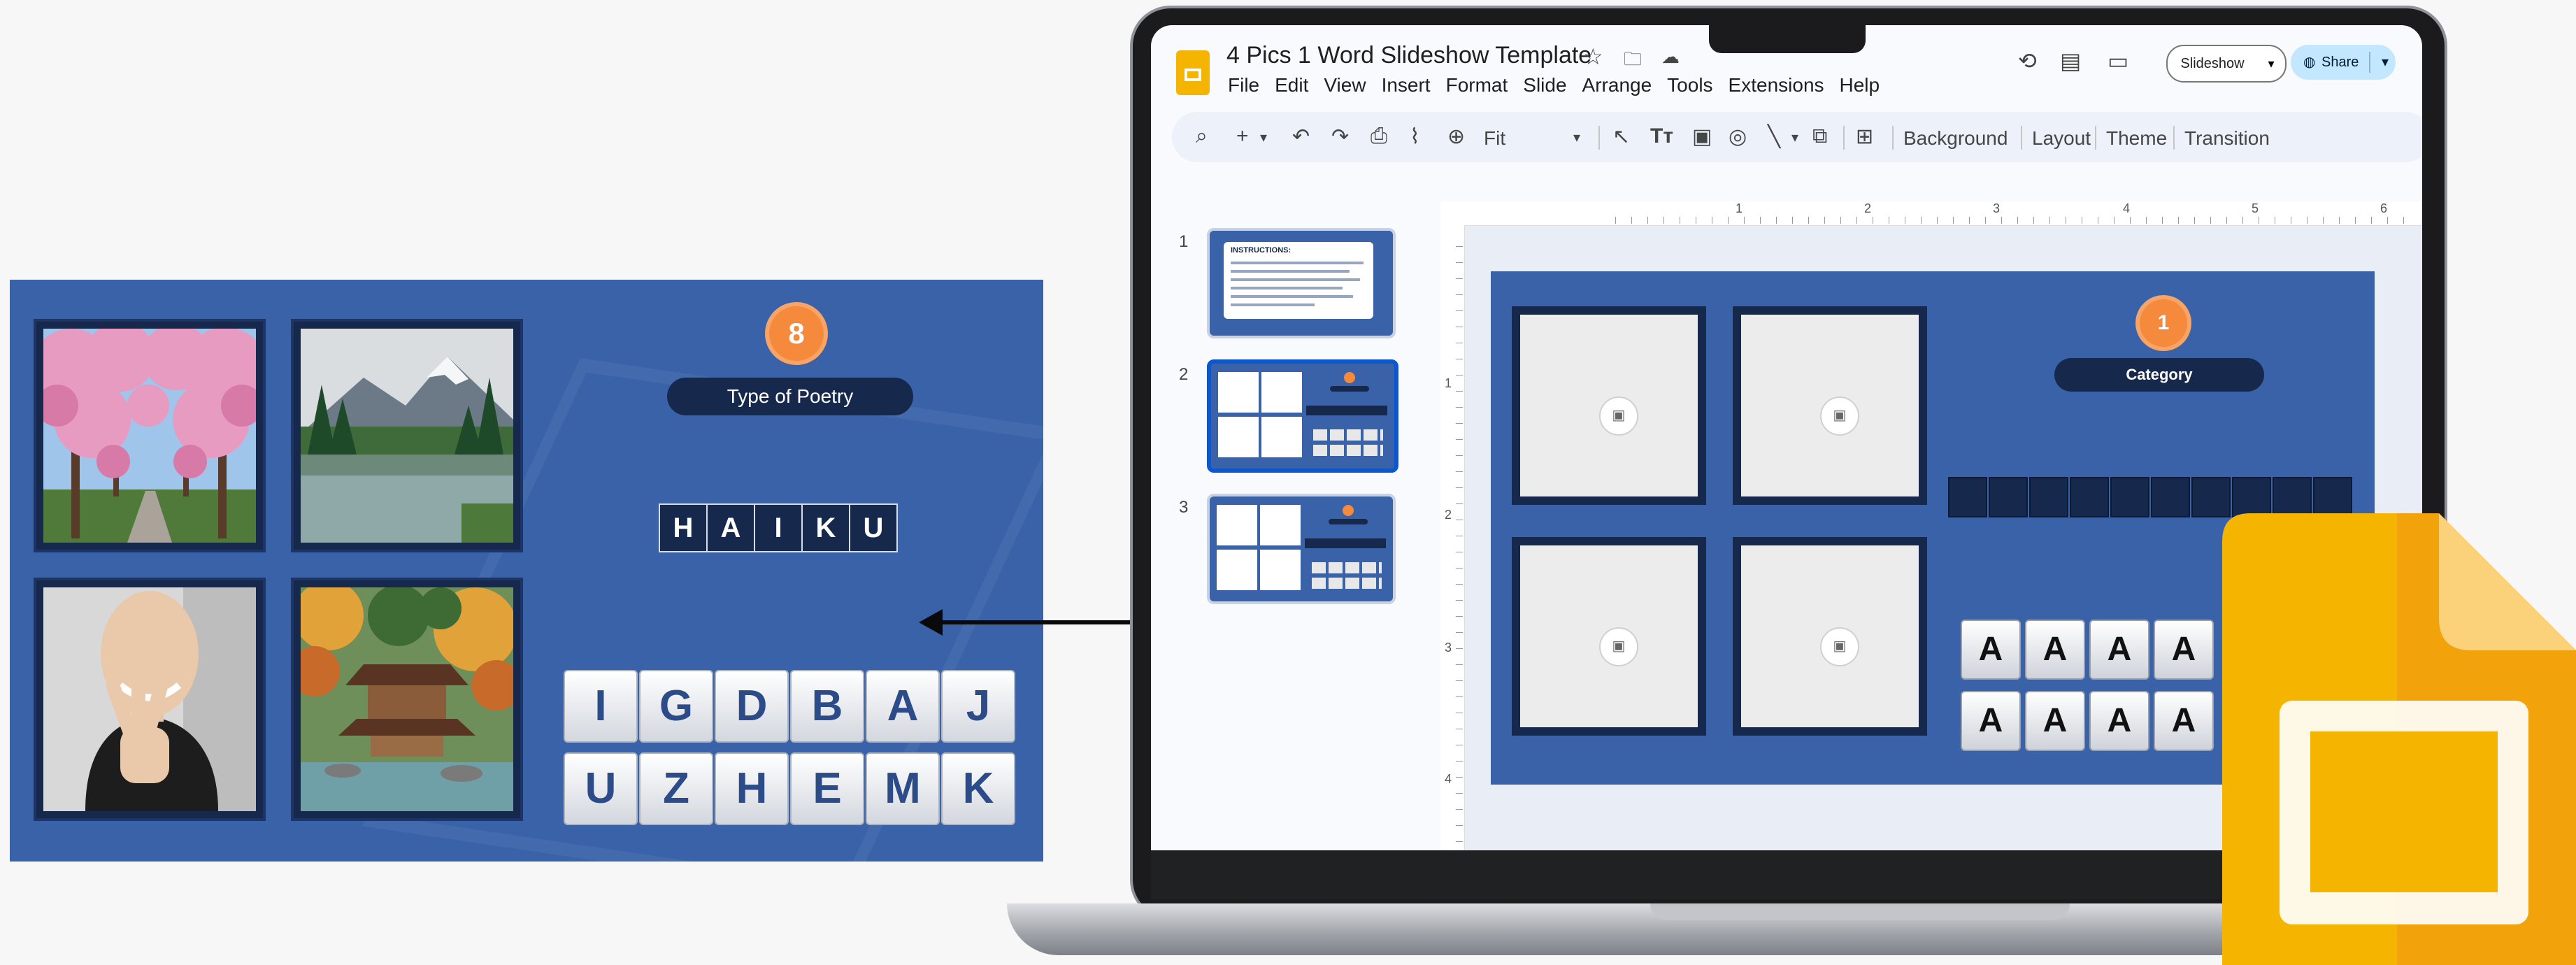  I want to click on meet-camera-icon: ▭, so click(2118, 61).